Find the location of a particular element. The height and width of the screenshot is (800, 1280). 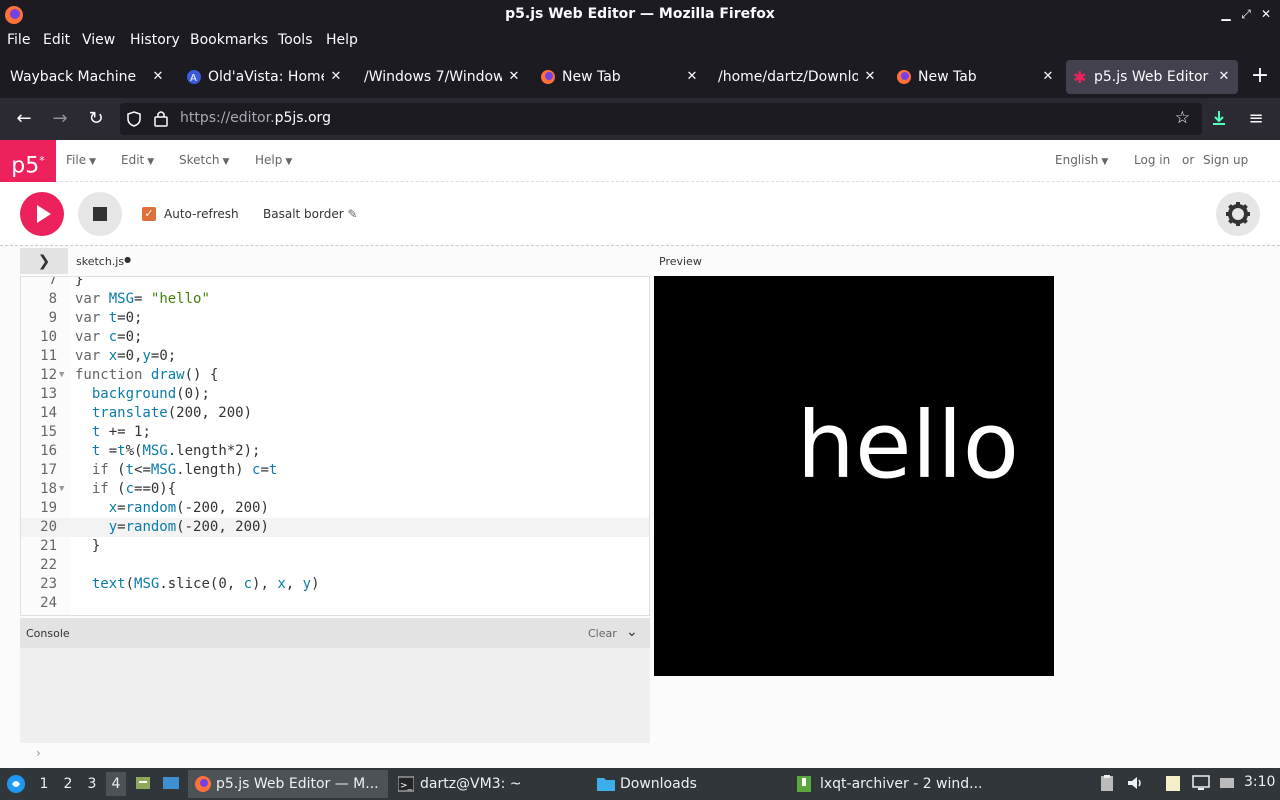

tab-p5-editor: ✱ p5.js Web Editor ✕ is located at coordinates (1152, 77).